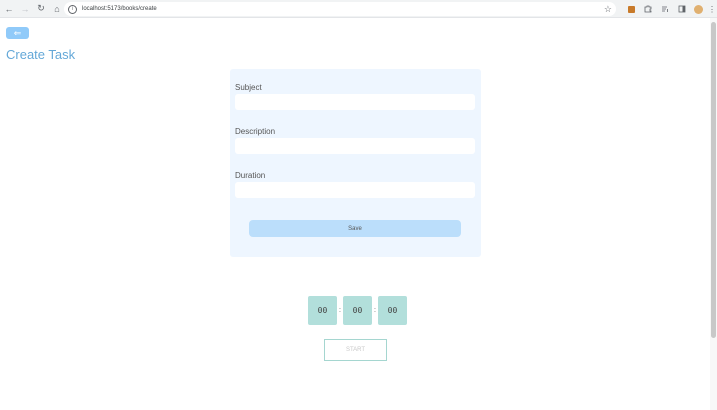 The height and width of the screenshot is (410, 717). I want to click on countdown-timer: 00 : 00 : 00, so click(357, 310).